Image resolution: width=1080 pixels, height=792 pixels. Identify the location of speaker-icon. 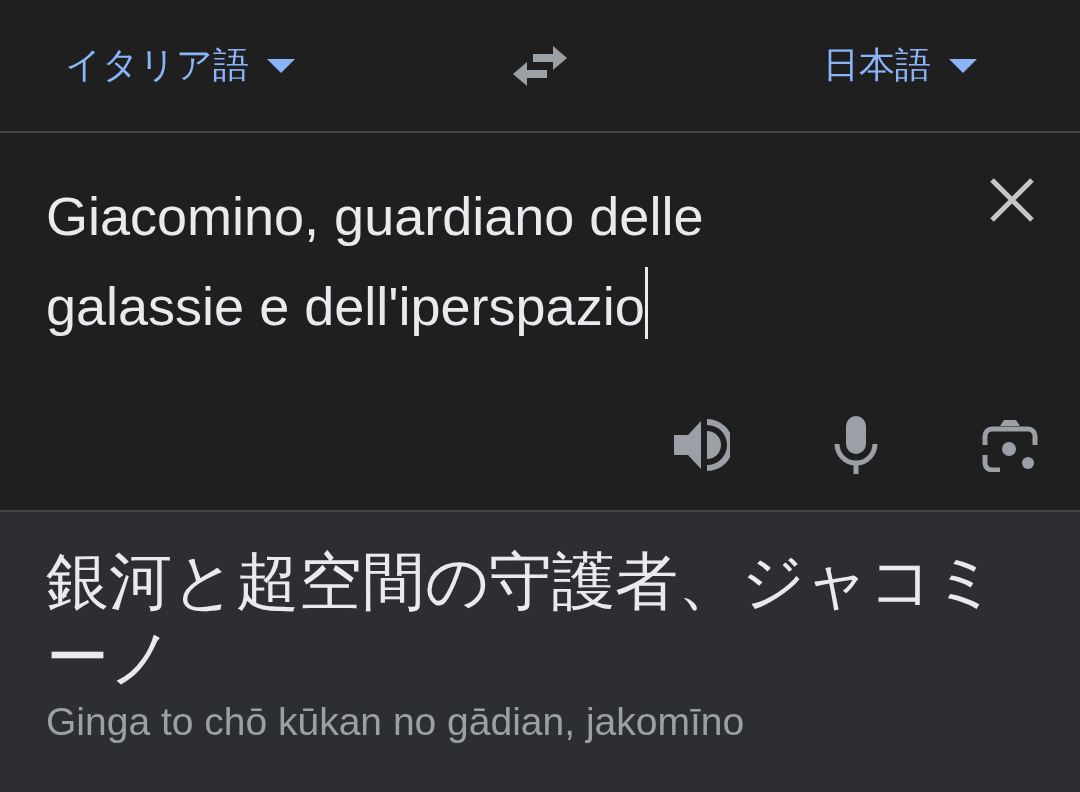
(702, 445).